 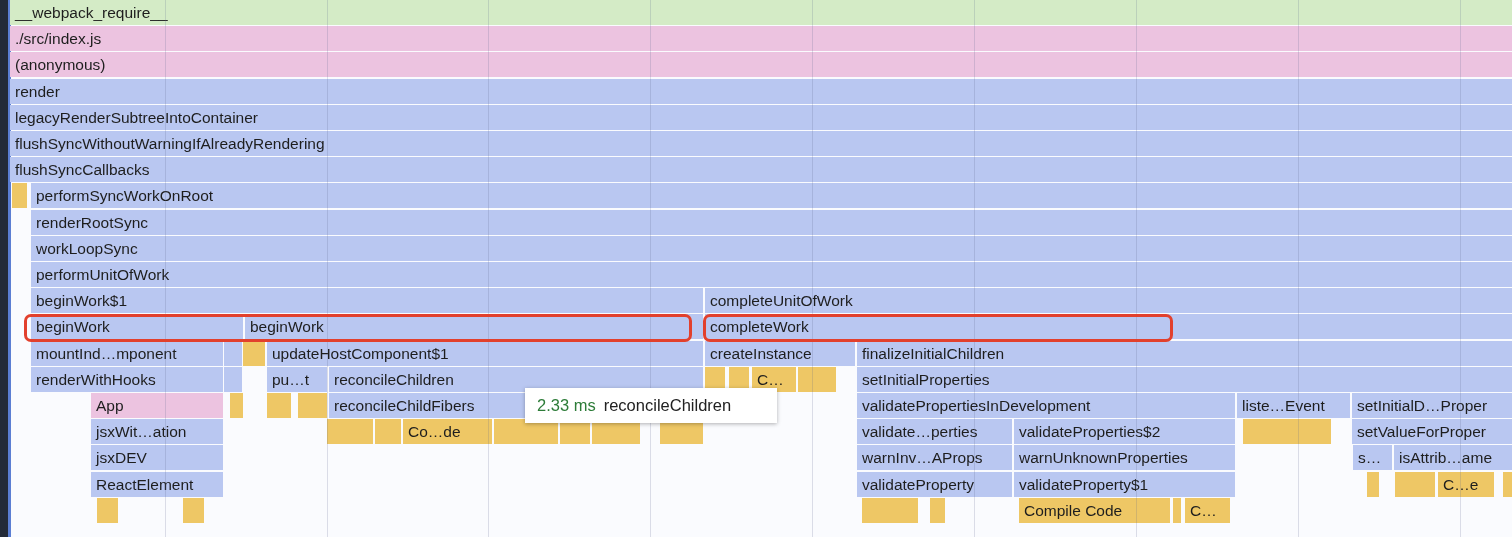 I want to click on call-frame: performUnitOfWork, so click(x=771, y=274).